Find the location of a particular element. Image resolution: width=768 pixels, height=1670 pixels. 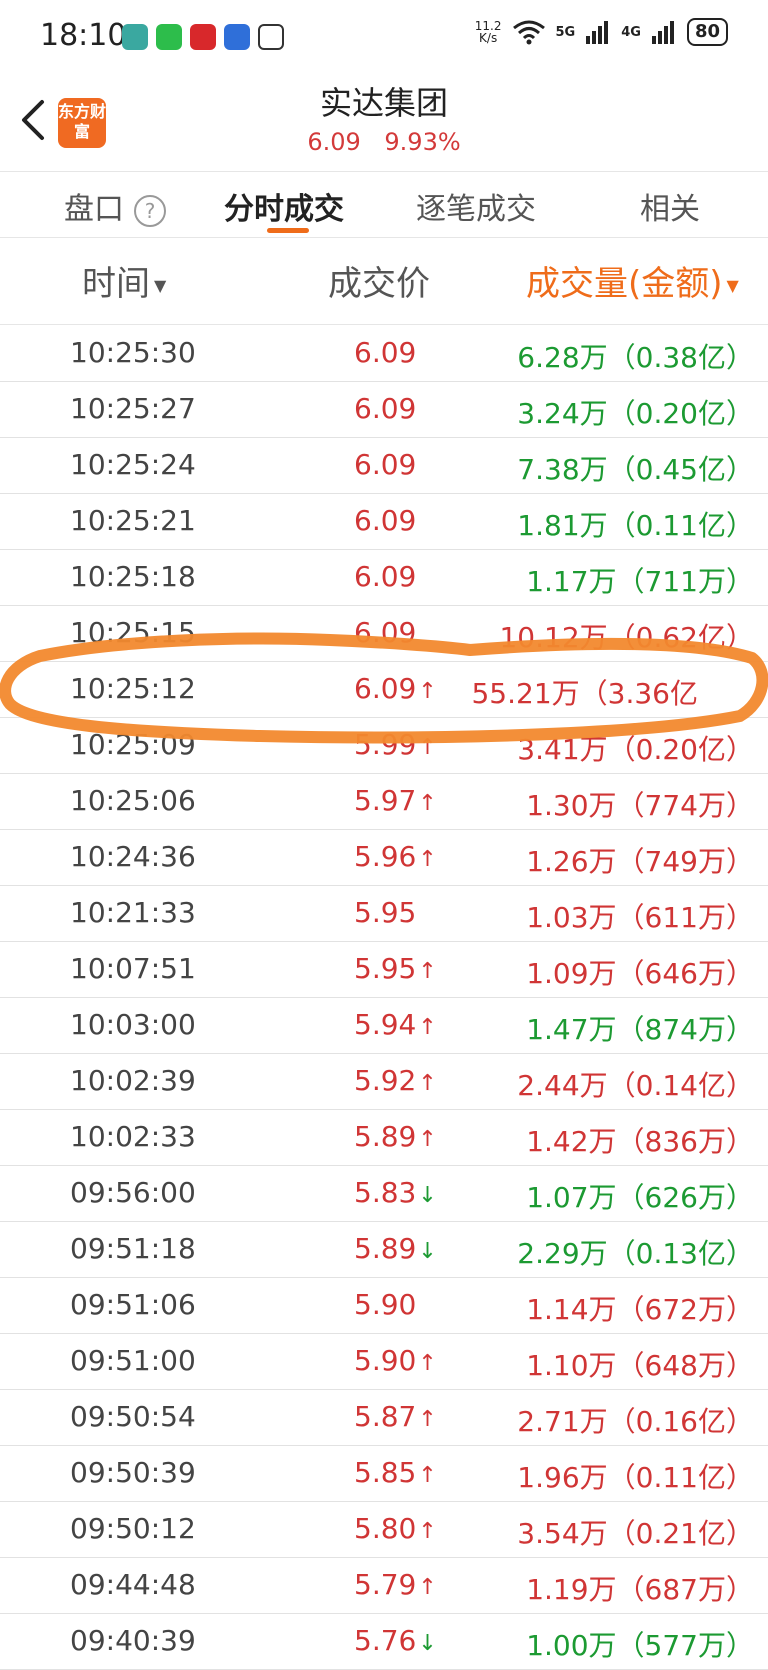

table-row-highlighted: 10:25:12 6.09↑ 55.21万（3.36亿 is located at coordinates (384, 690).